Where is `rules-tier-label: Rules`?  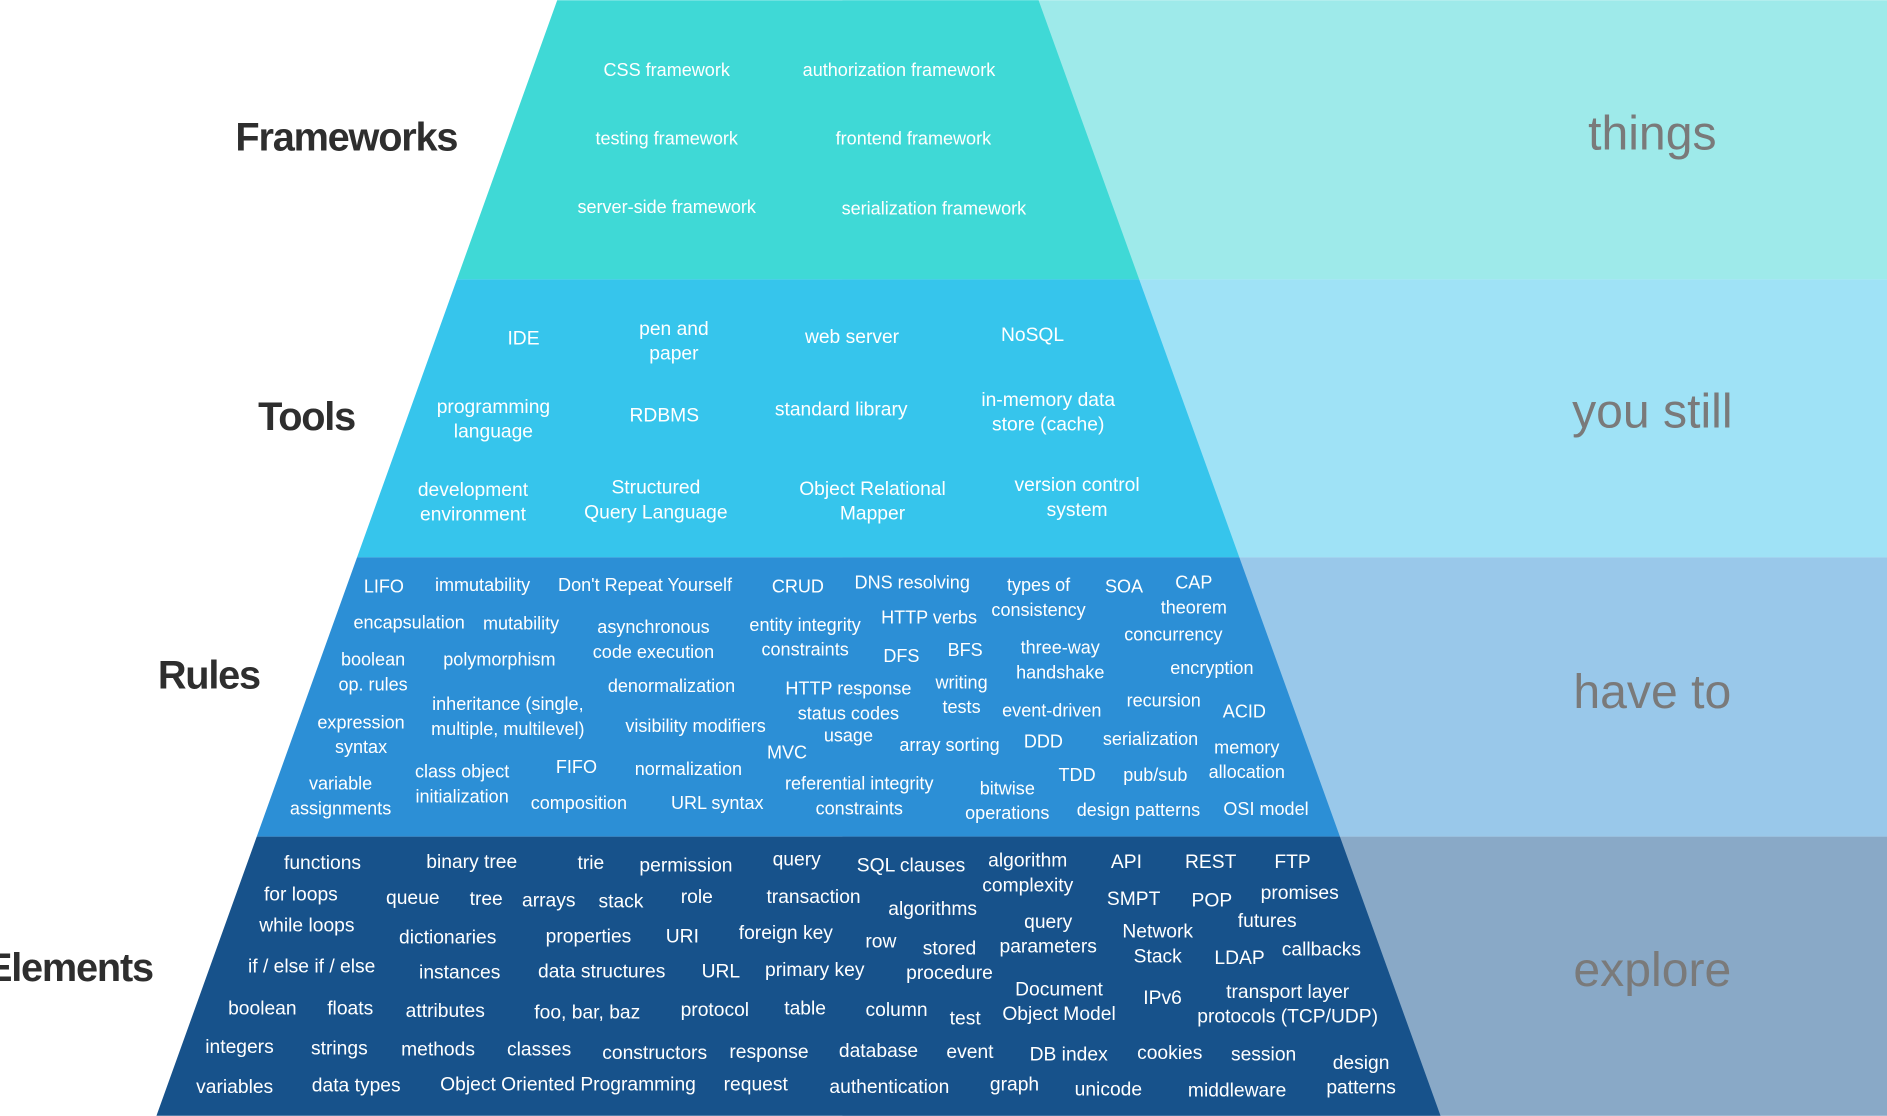 rules-tier-label: Rules is located at coordinates (209, 676).